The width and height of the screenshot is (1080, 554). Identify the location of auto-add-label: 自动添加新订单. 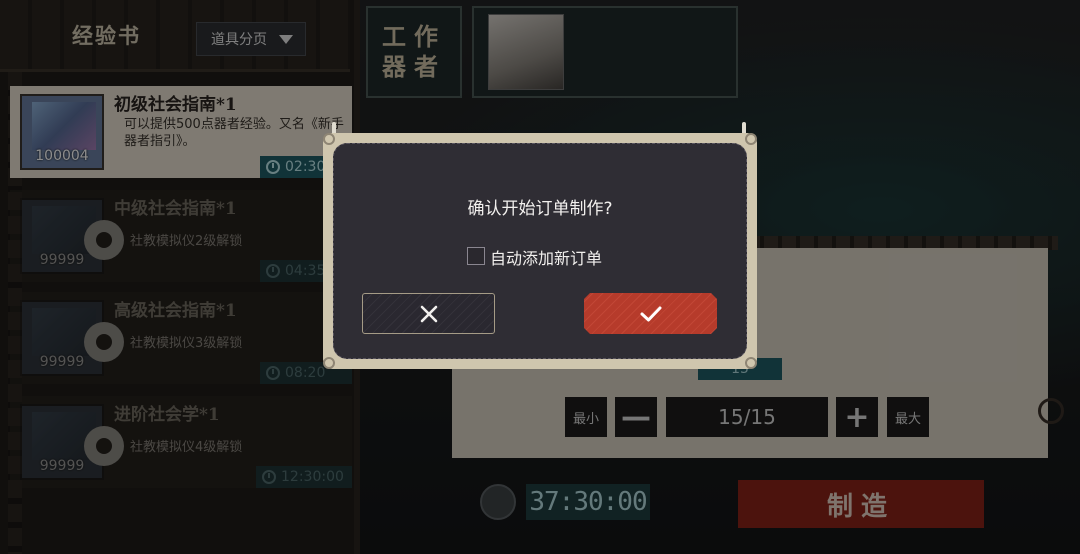
(546, 257).